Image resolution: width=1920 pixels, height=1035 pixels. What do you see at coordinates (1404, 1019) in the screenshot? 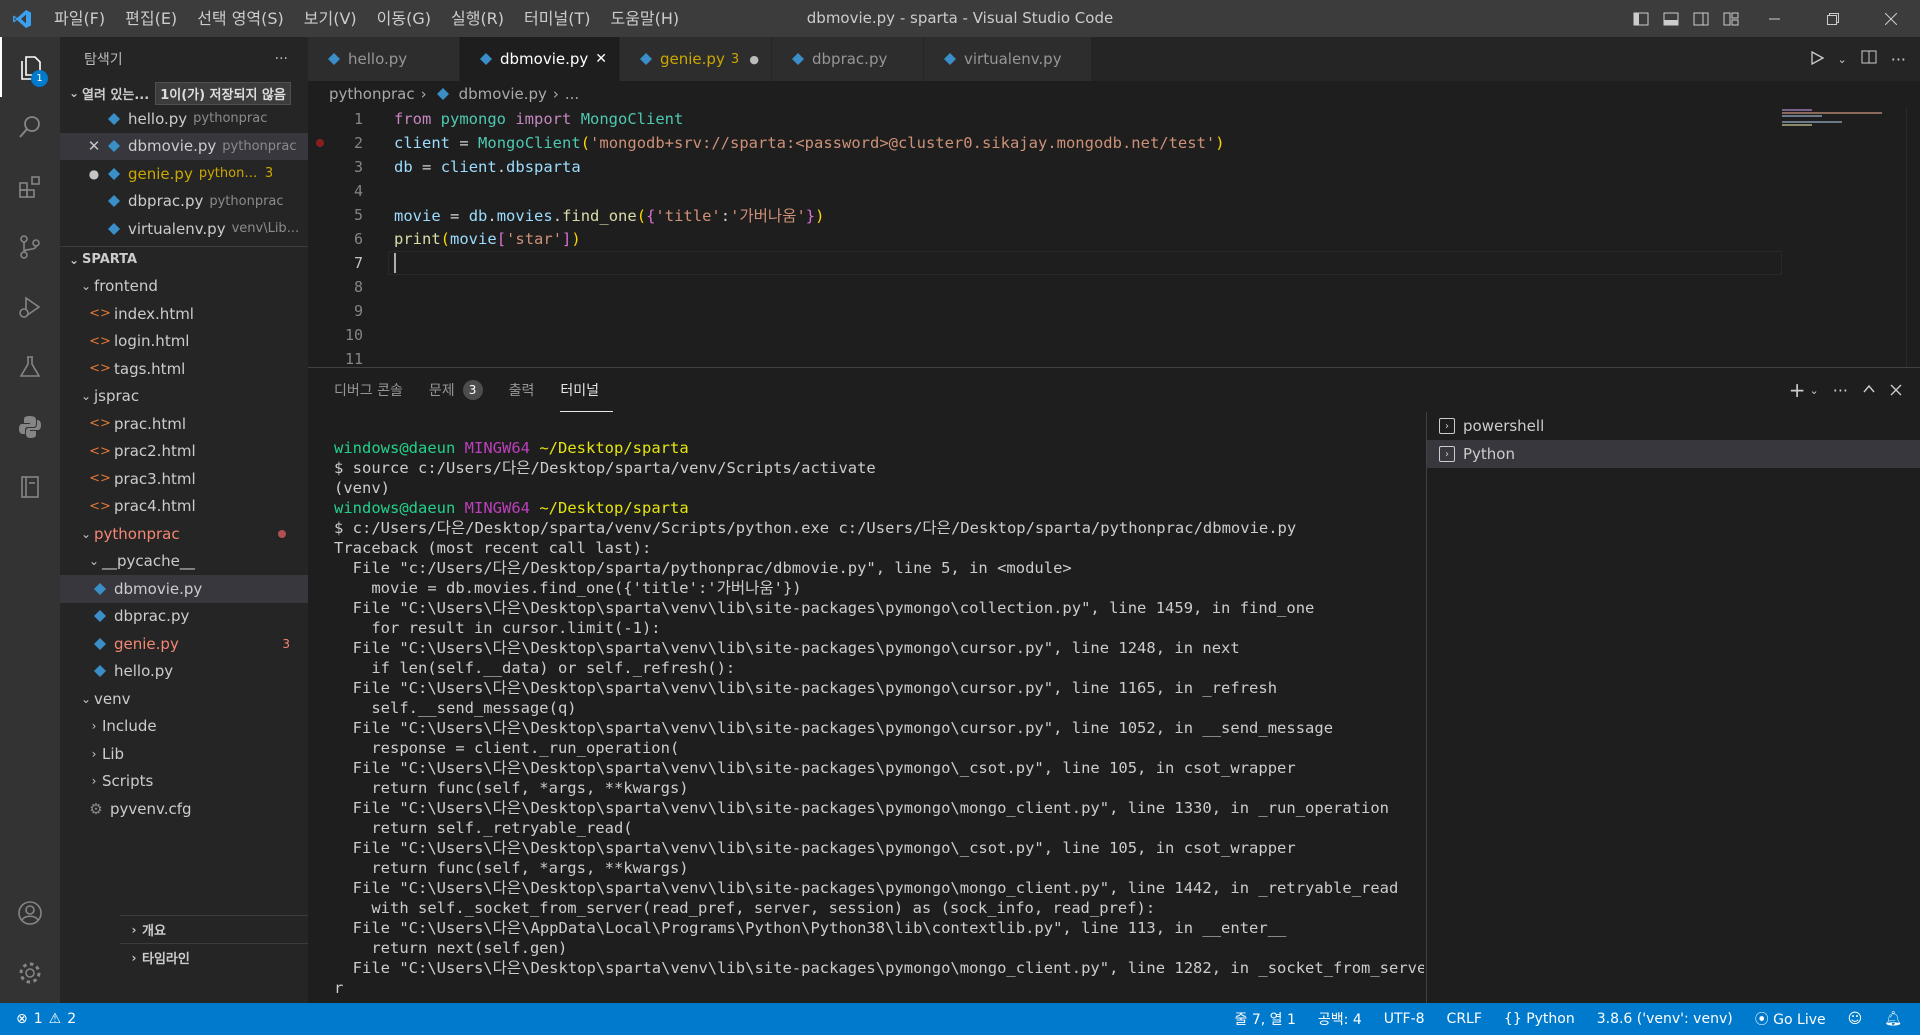
I see `encoding: UTF-8` at bounding box center [1404, 1019].